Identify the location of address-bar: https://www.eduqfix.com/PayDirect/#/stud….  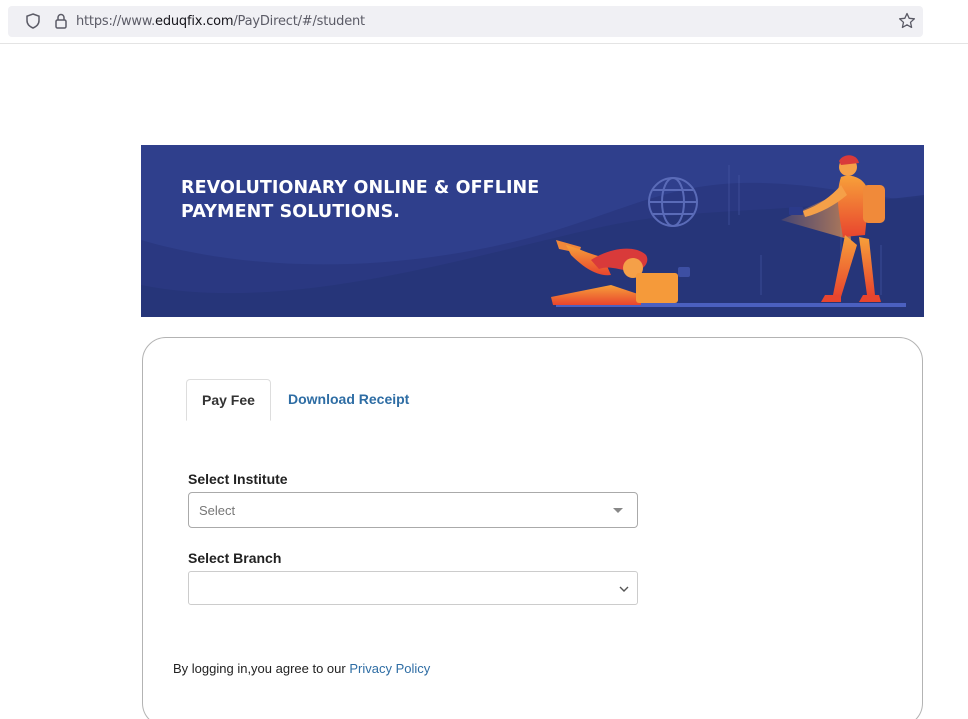
(465, 21).